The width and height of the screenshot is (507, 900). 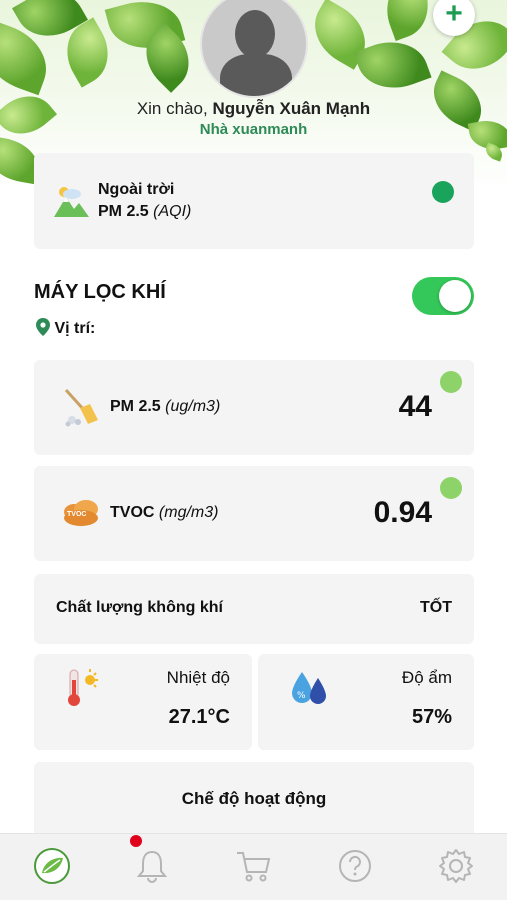 What do you see at coordinates (172, 108) in the screenshot?
I see `greeting-prefix: Xin chào,` at bounding box center [172, 108].